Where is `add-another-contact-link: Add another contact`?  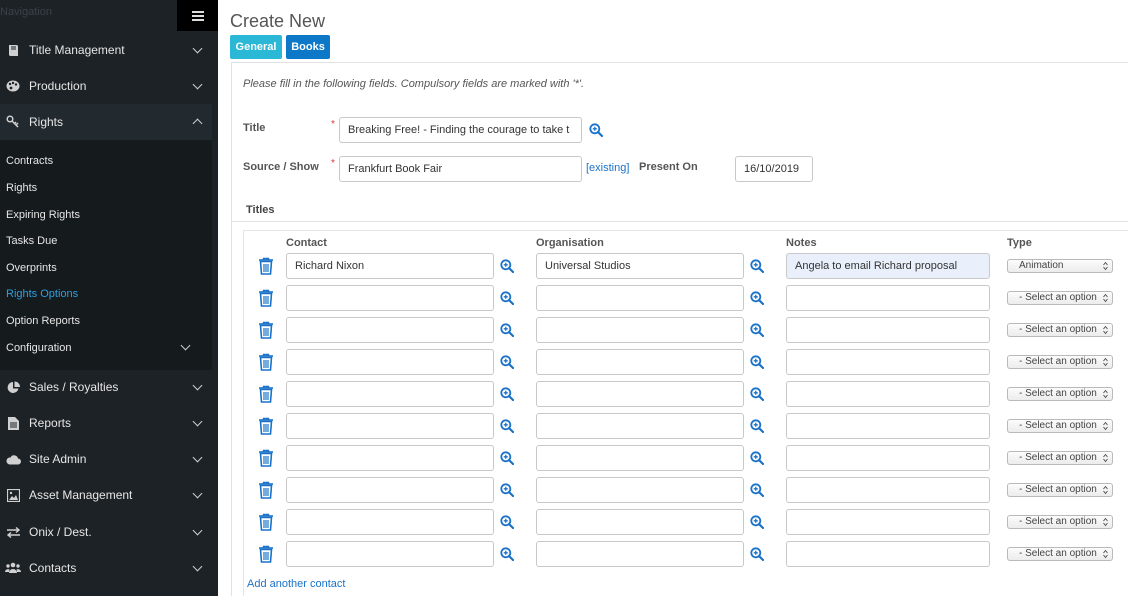 add-another-contact-link: Add another contact is located at coordinates (296, 584).